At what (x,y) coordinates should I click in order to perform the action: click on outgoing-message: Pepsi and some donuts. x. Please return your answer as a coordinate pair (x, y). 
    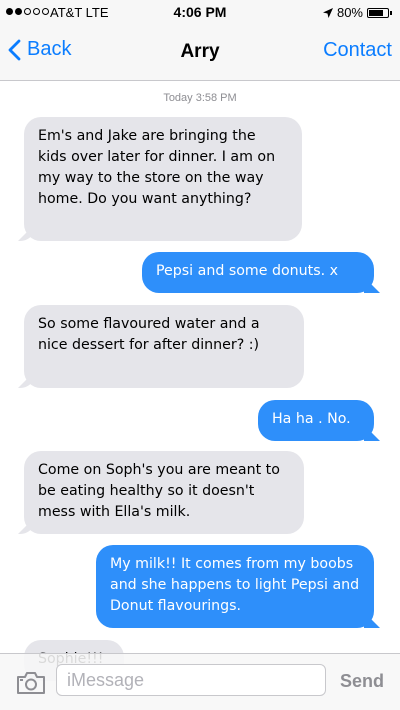
    Looking at the image, I should click on (258, 272).